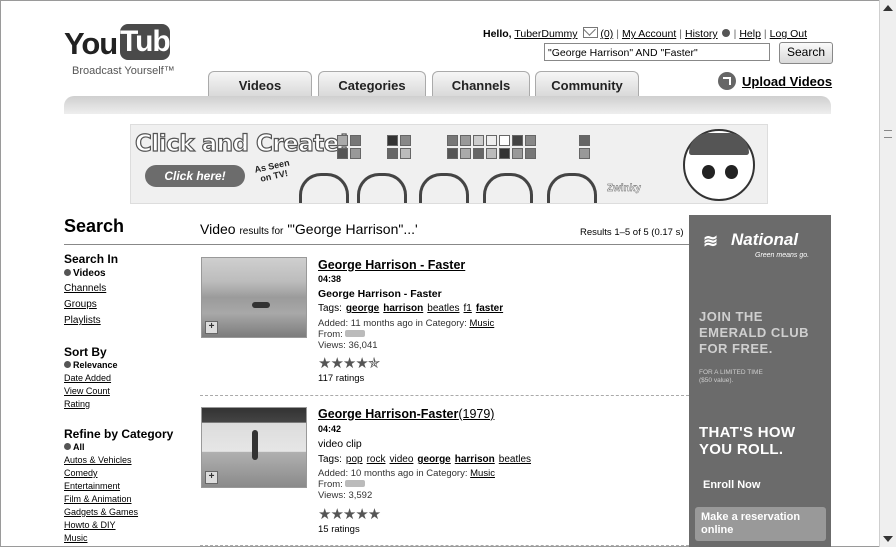  I want to click on ad-headline: JOIN THE EMERALD CLUB FOR FREE., so click(754, 332).